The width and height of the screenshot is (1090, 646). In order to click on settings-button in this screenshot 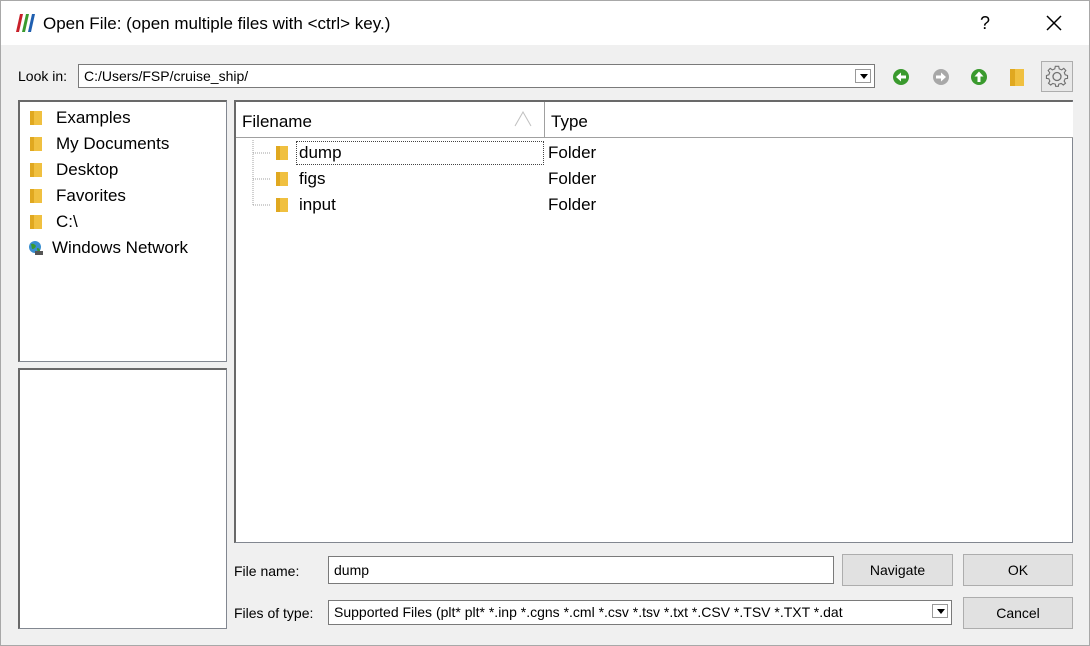, I will do `click(1057, 76)`.